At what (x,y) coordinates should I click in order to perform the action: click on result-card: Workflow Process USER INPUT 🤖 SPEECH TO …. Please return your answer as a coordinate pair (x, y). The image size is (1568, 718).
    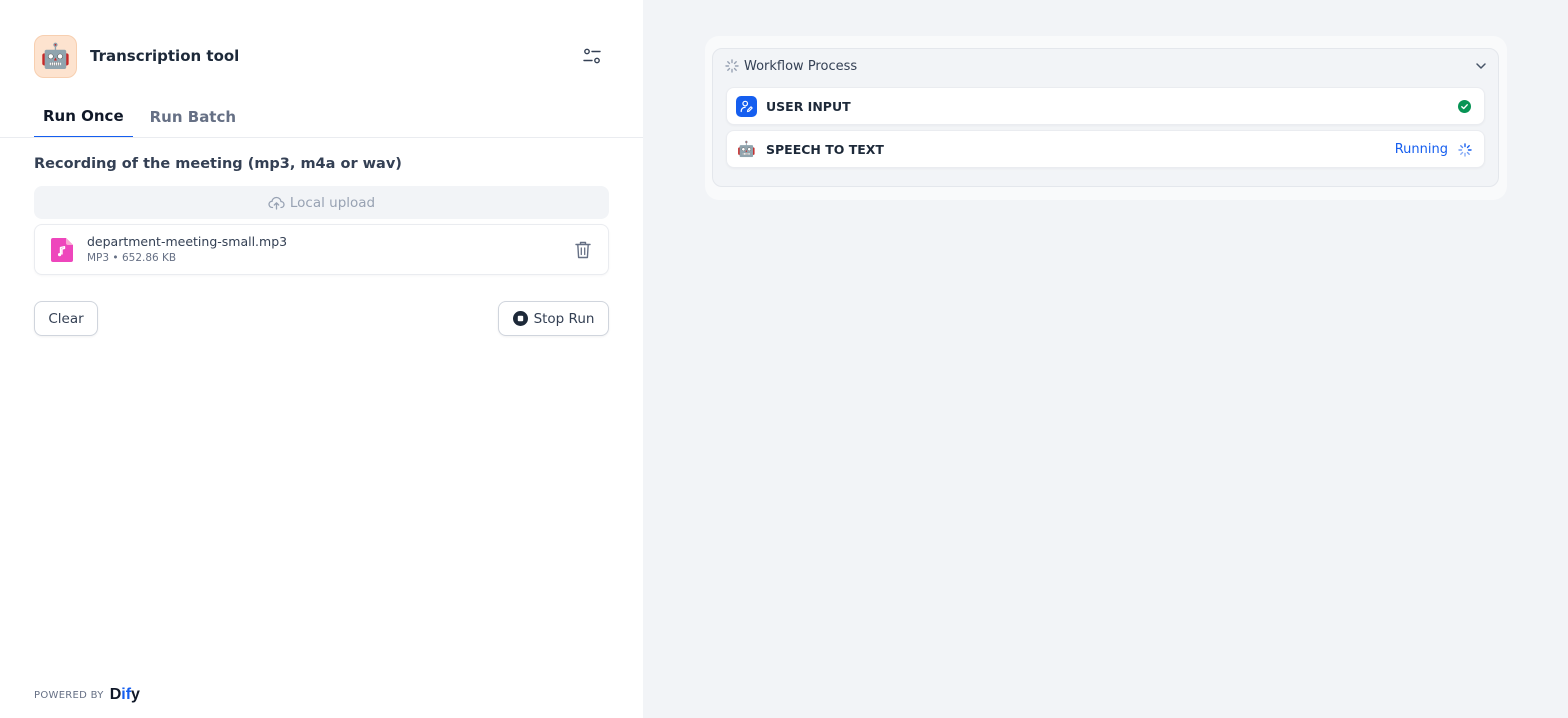
    Looking at the image, I should click on (1106, 118).